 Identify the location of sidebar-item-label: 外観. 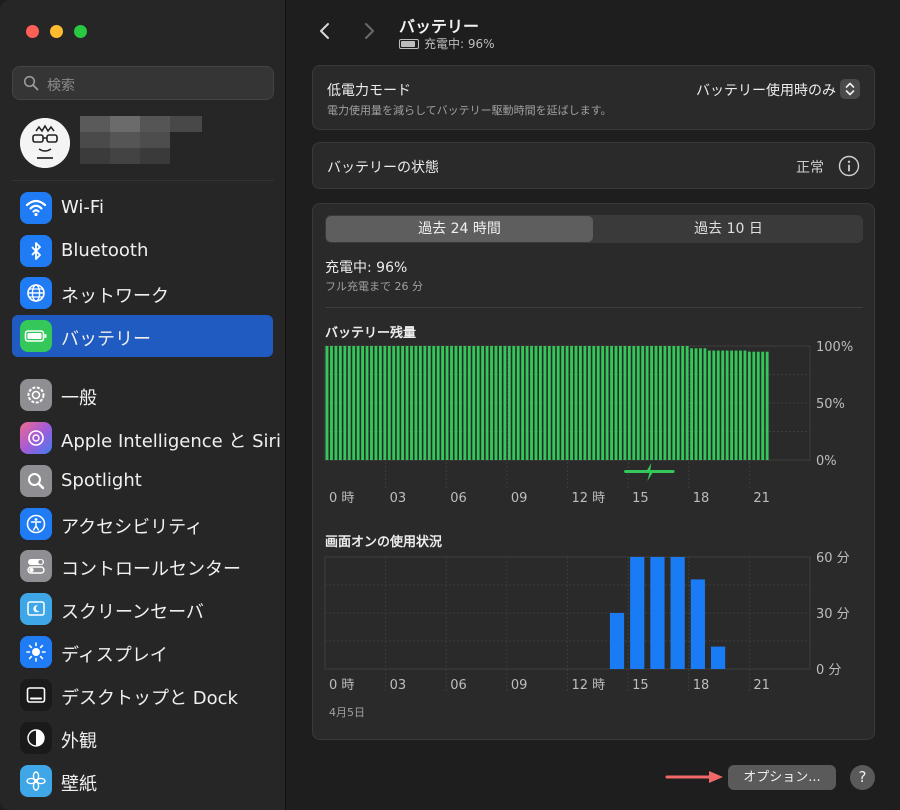
(79, 741).